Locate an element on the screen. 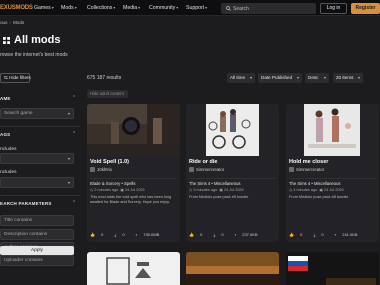  nav-community: Community▾ is located at coordinates (163, 8).